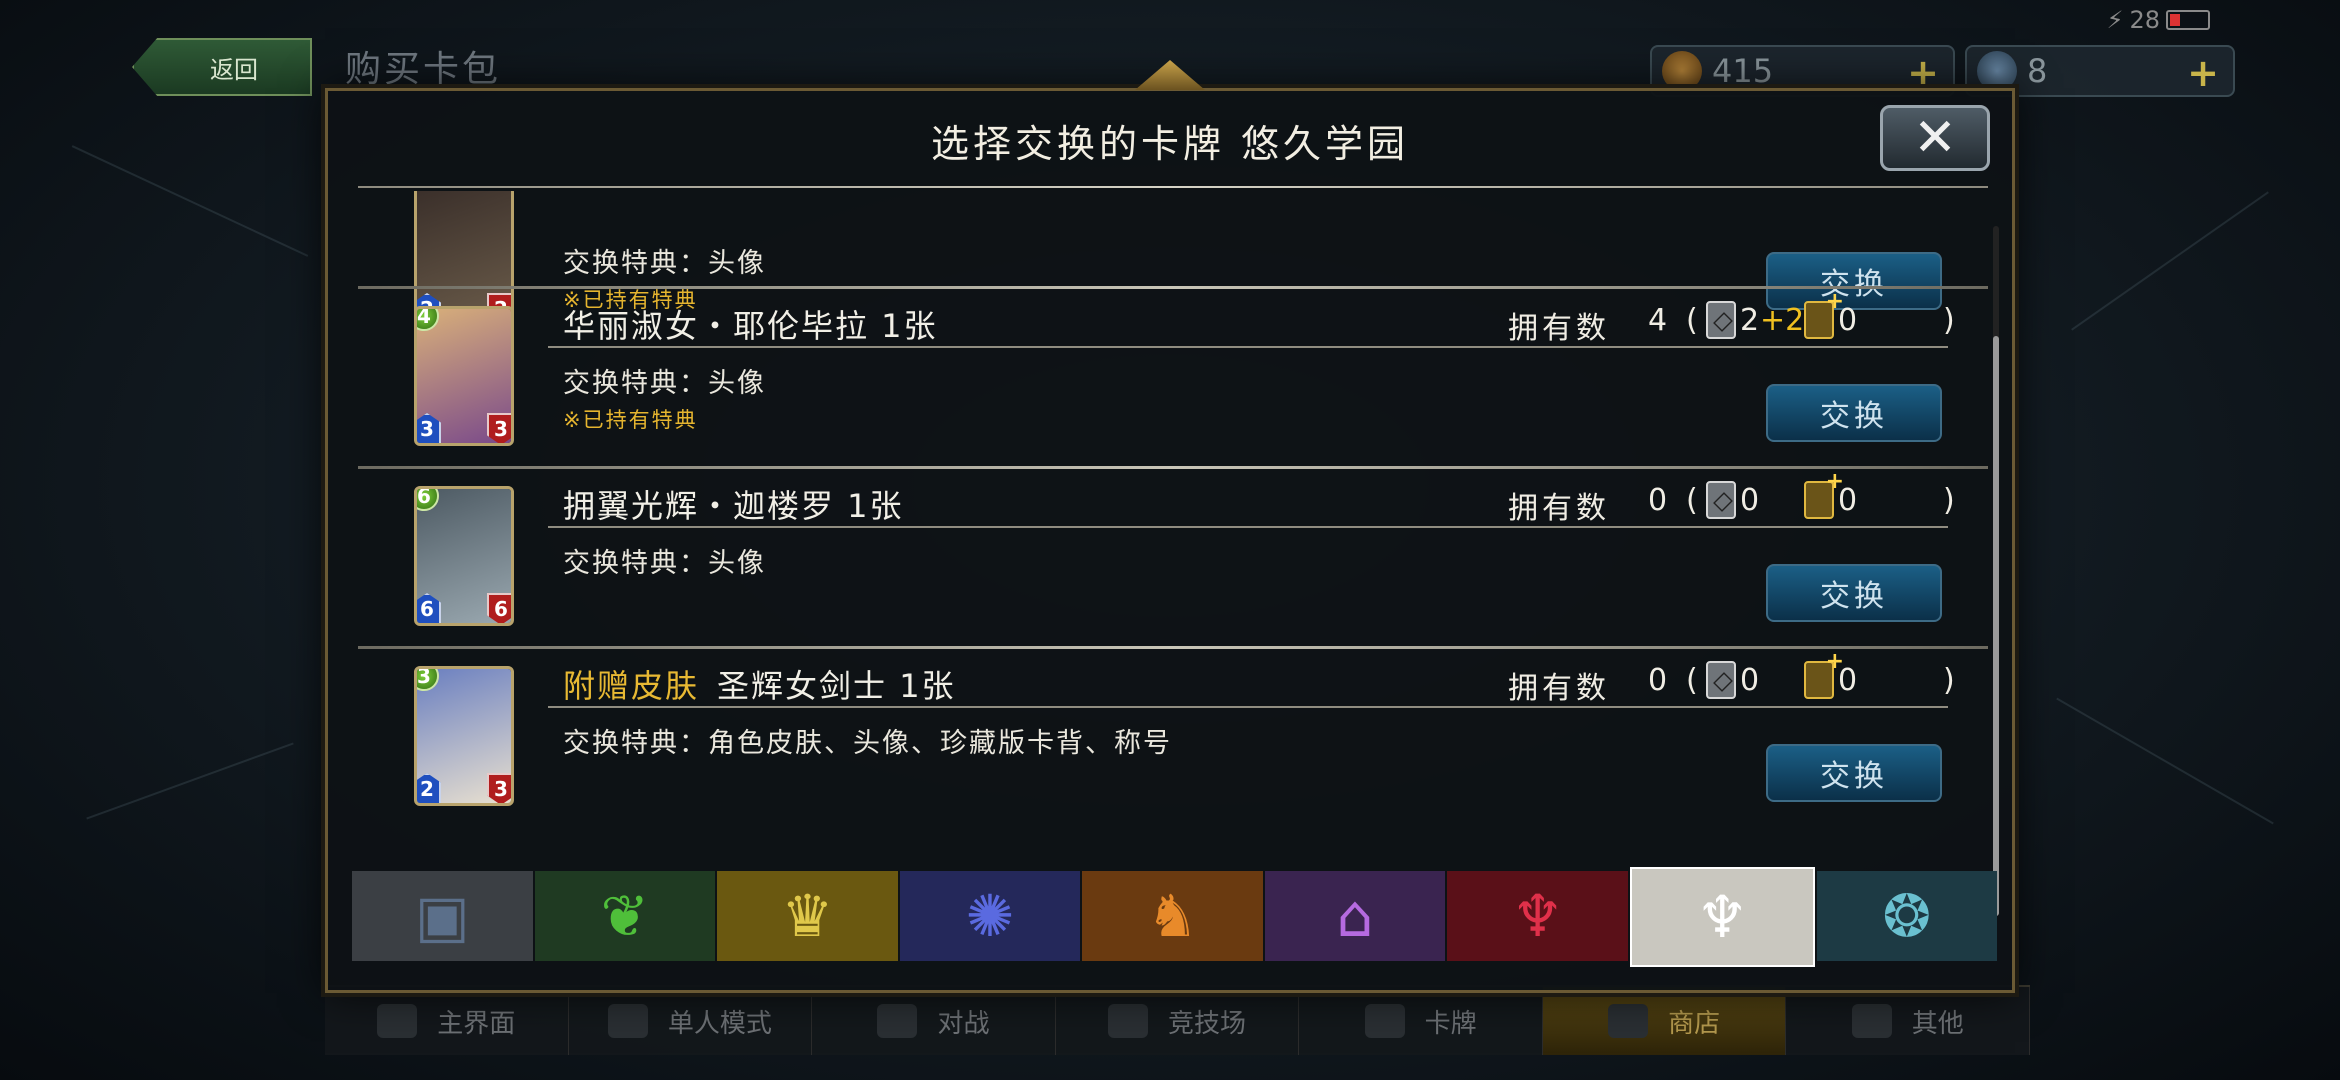 Image resolution: width=2340 pixels, height=1080 pixels. I want to click on card-thumbnail: 666, so click(464, 556).